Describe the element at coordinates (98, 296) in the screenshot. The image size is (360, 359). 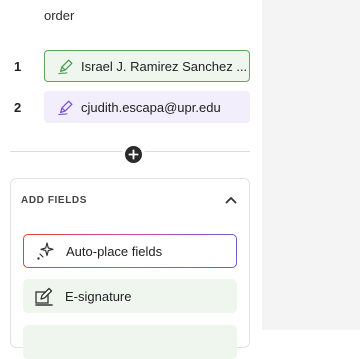
I see `e-signature-label: E-signature` at that location.